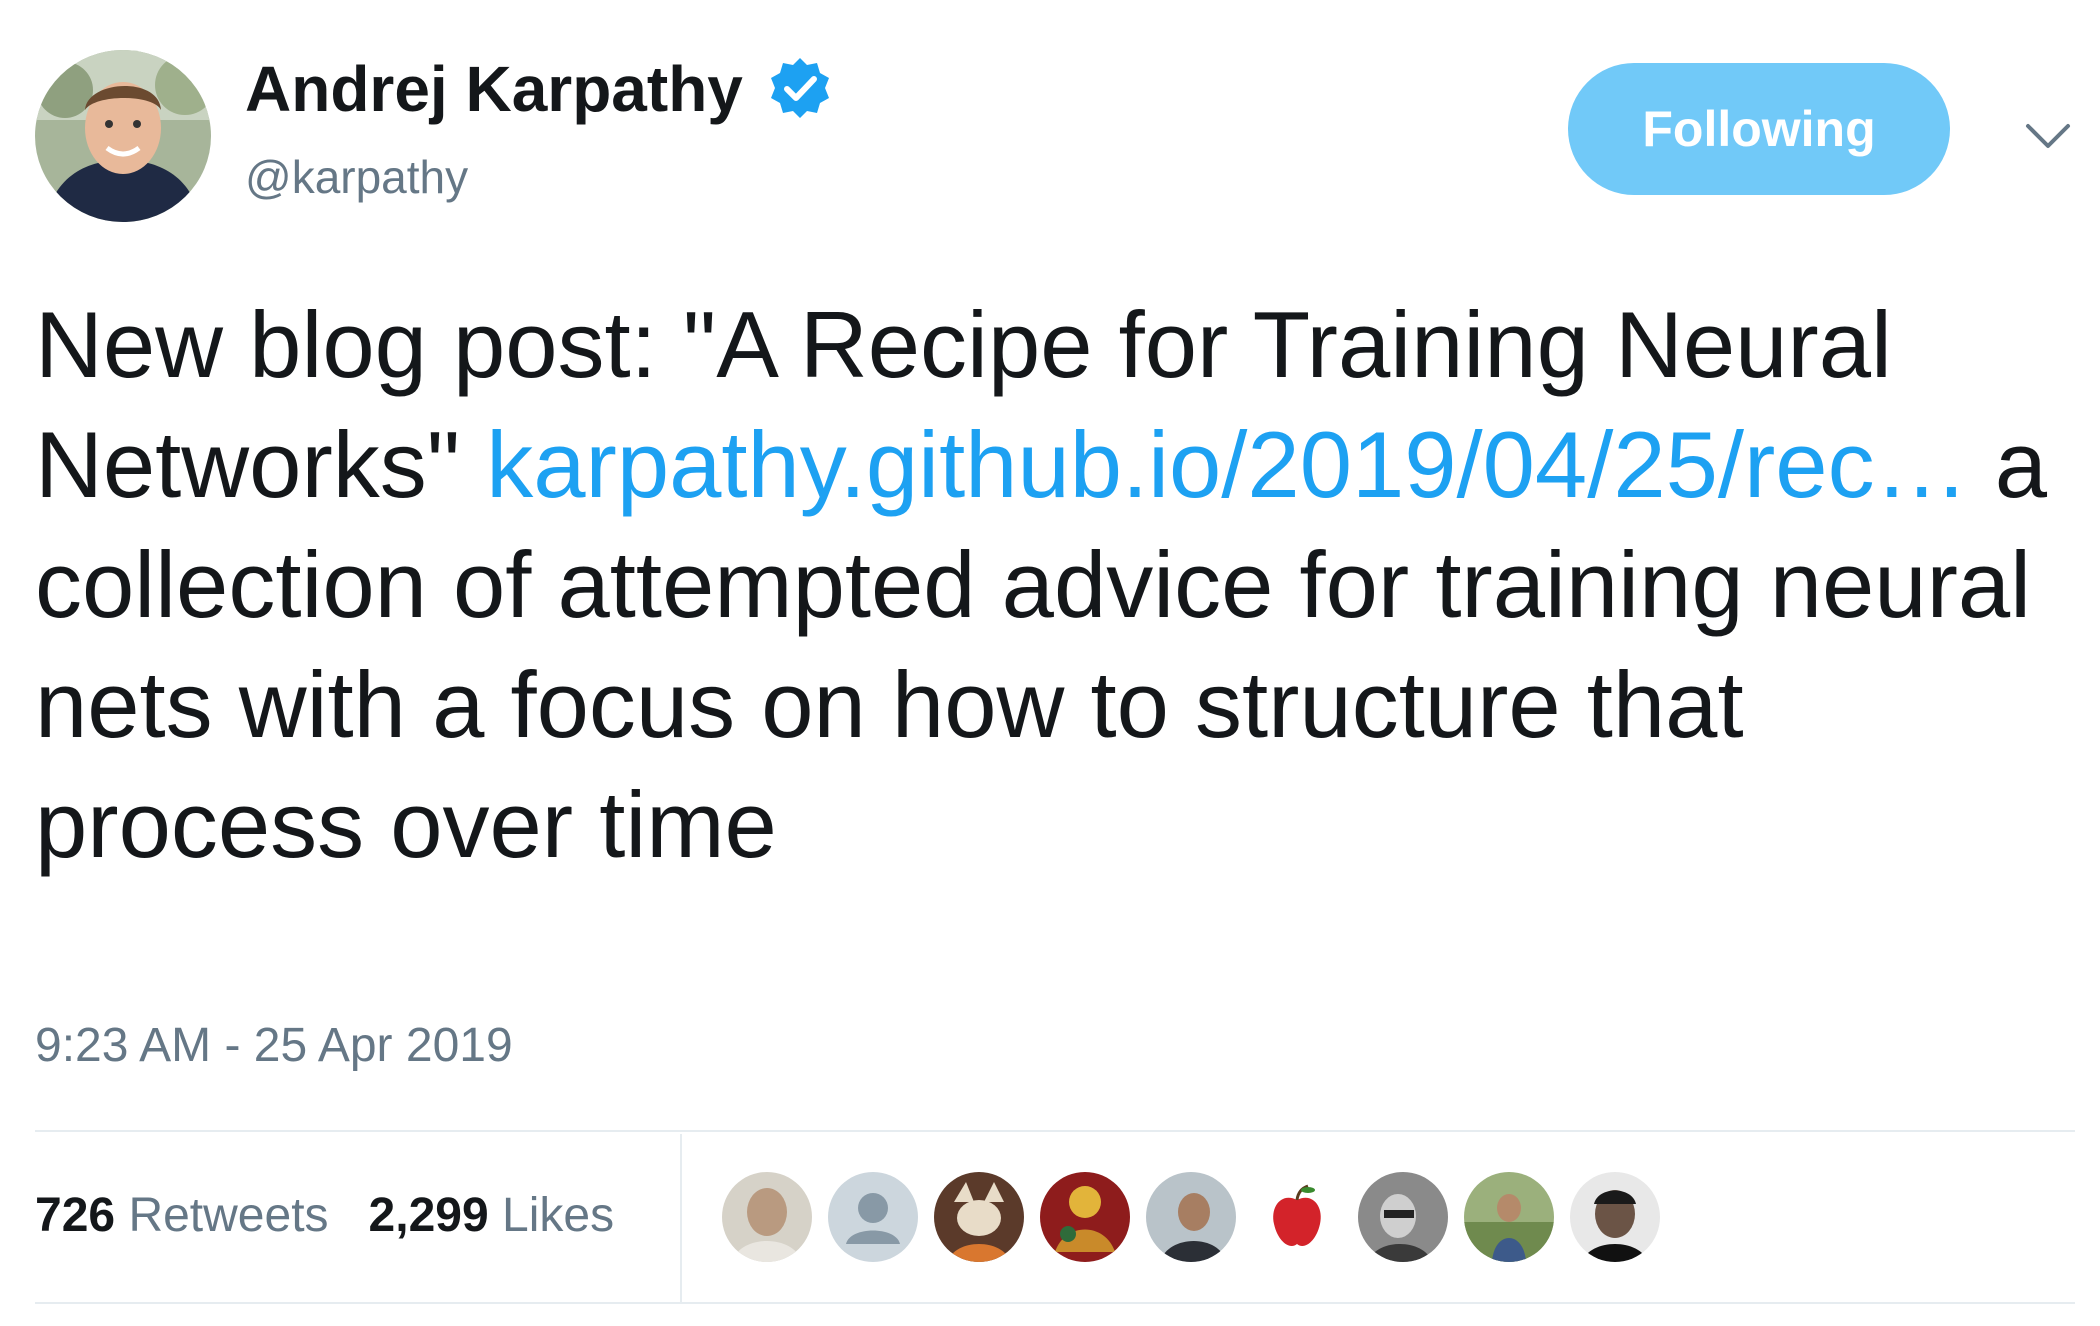 This screenshot has width=2100, height=1326. Describe the element at coordinates (800, 88) in the screenshot. I see `verified-badge-icon` at that location.